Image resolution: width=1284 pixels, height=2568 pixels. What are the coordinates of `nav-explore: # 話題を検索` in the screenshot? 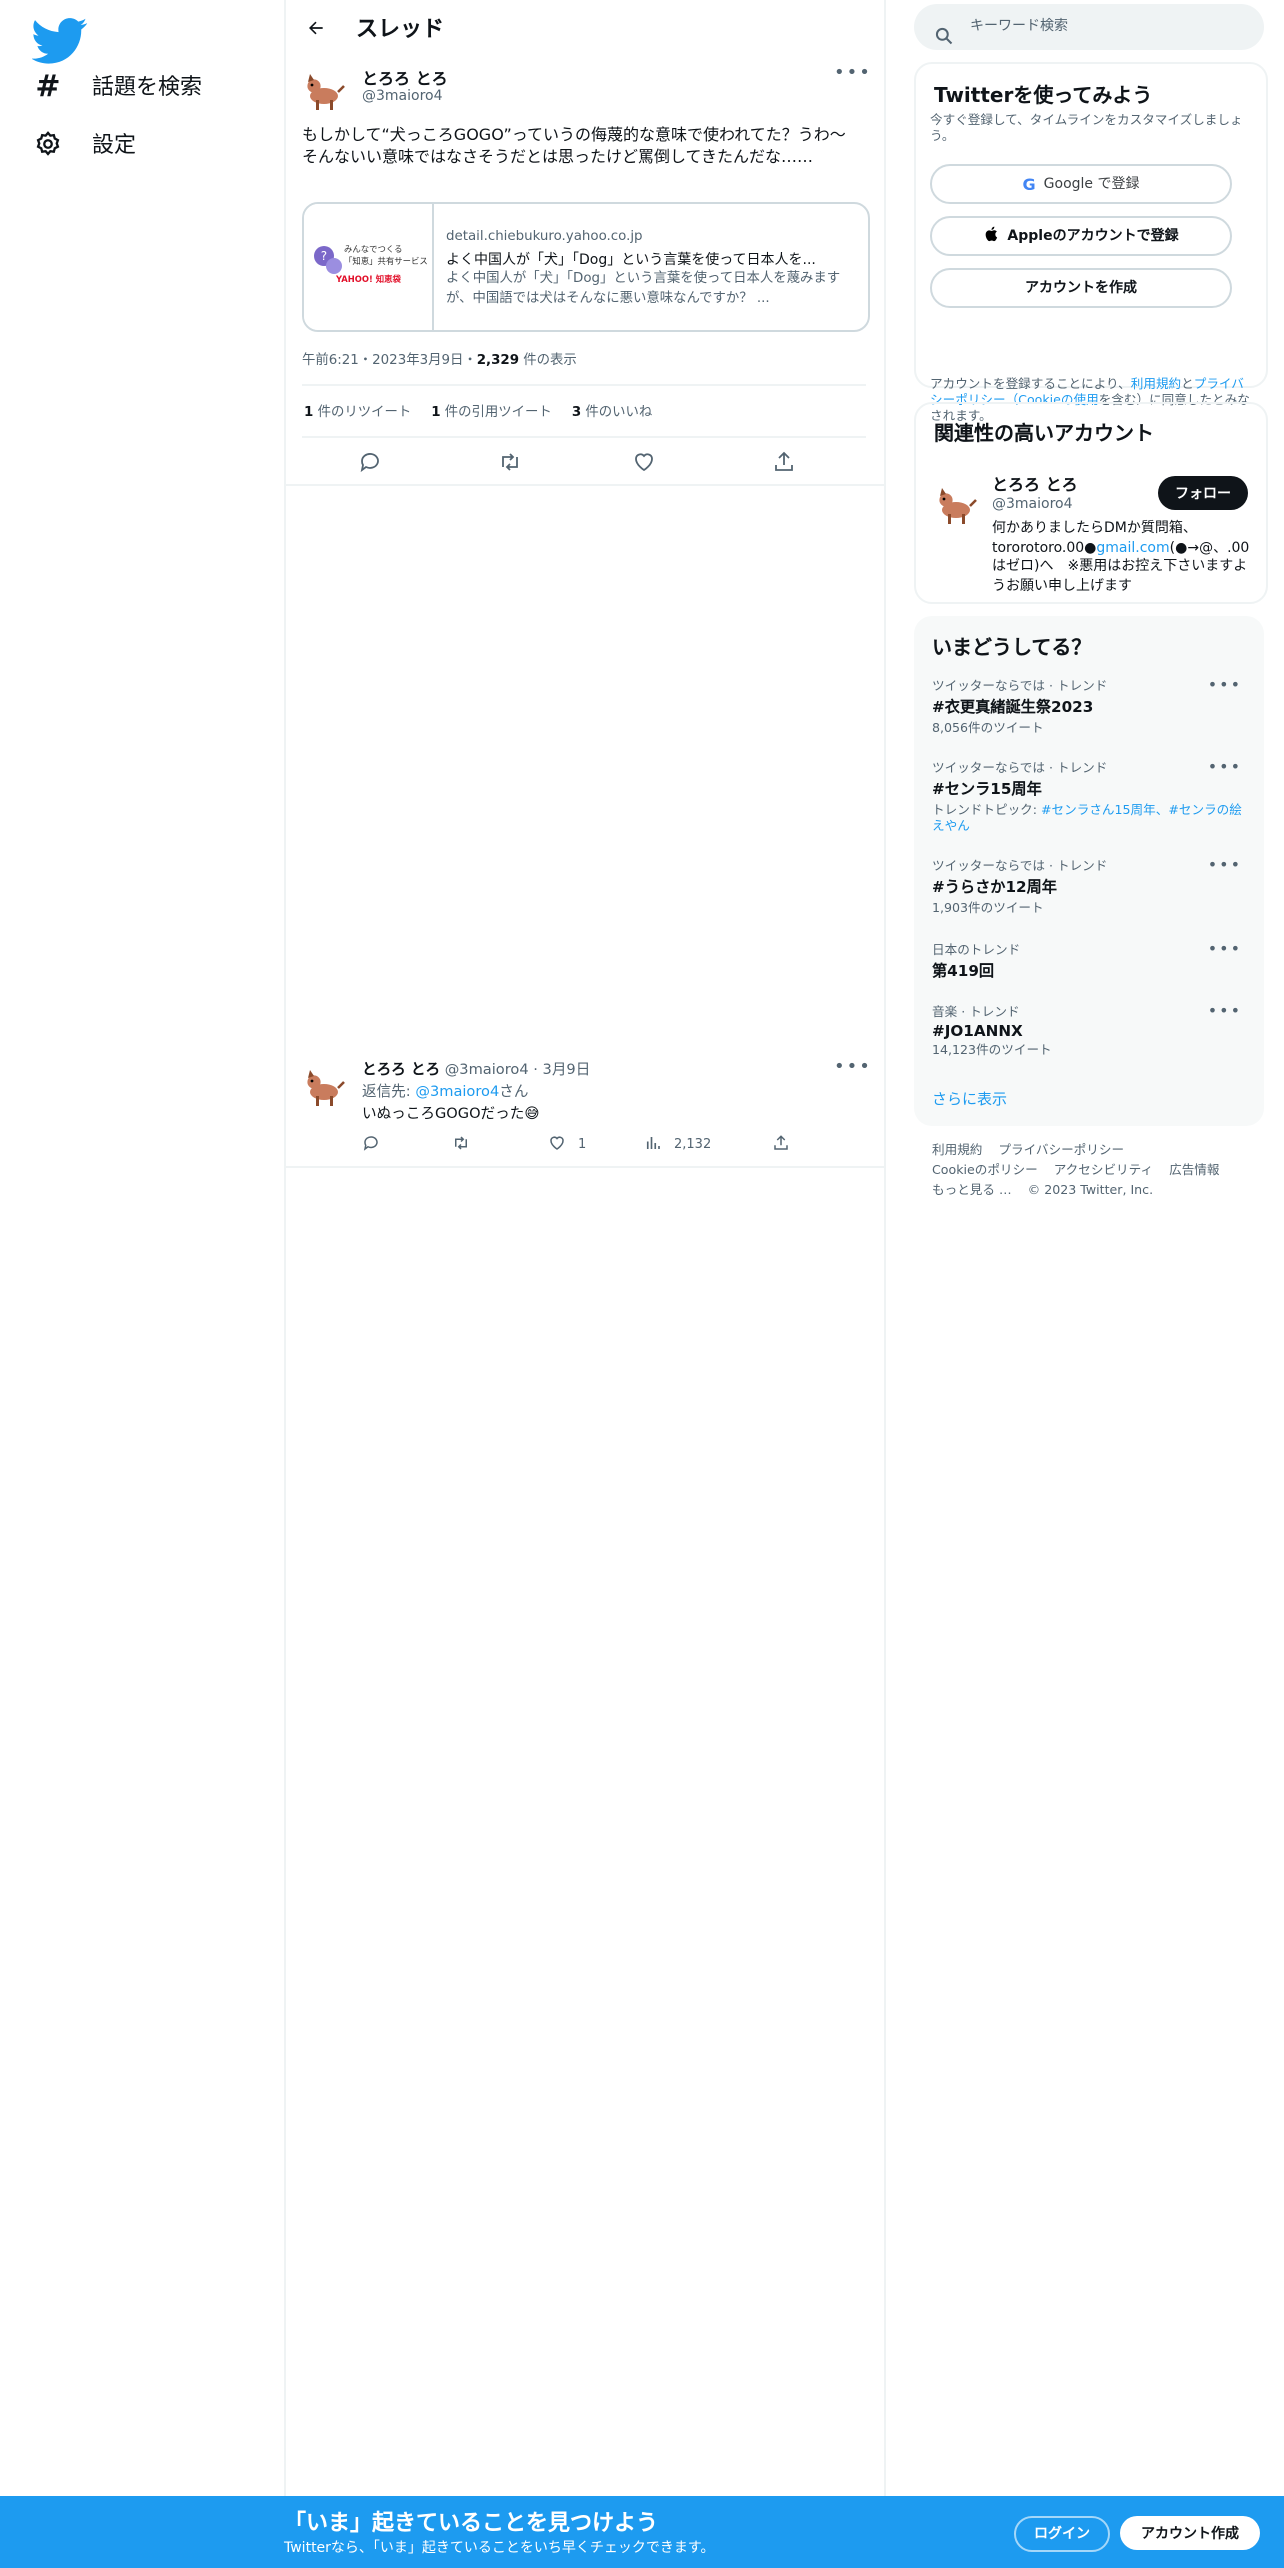 It's located at (117, 86).